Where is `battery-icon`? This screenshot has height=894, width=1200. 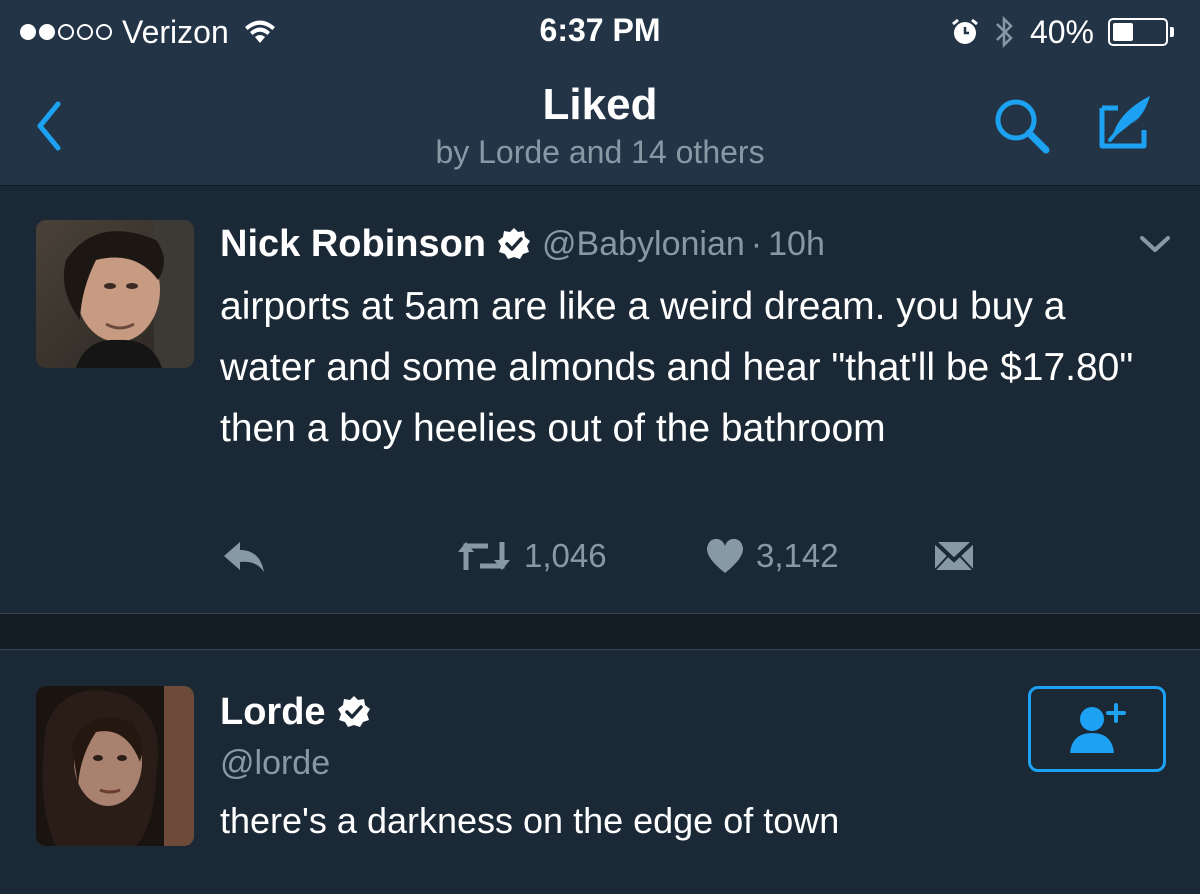 battery-icon is located at coordinates (1141, 32).